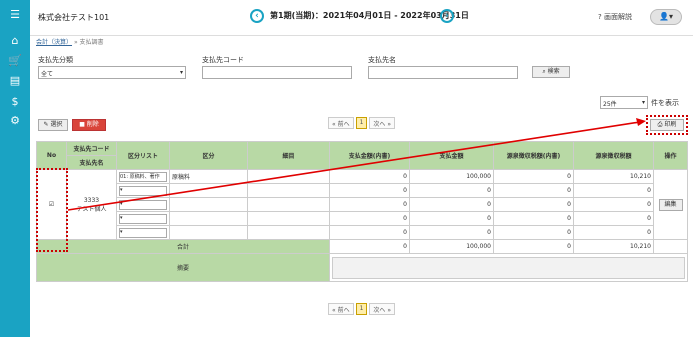  I want to click on pager-page: 1, so click(361, 309).